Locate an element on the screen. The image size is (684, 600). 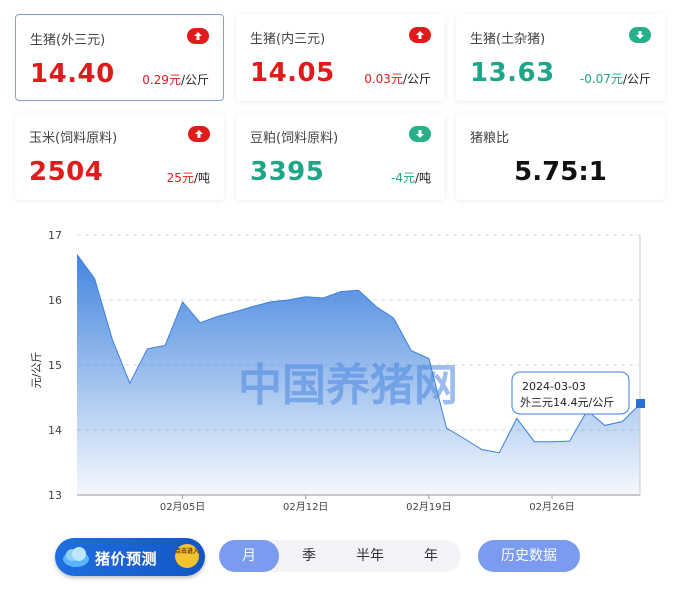
tooltip-value: 外三元14.4元/公斤 is located at coordinates (567, 402).